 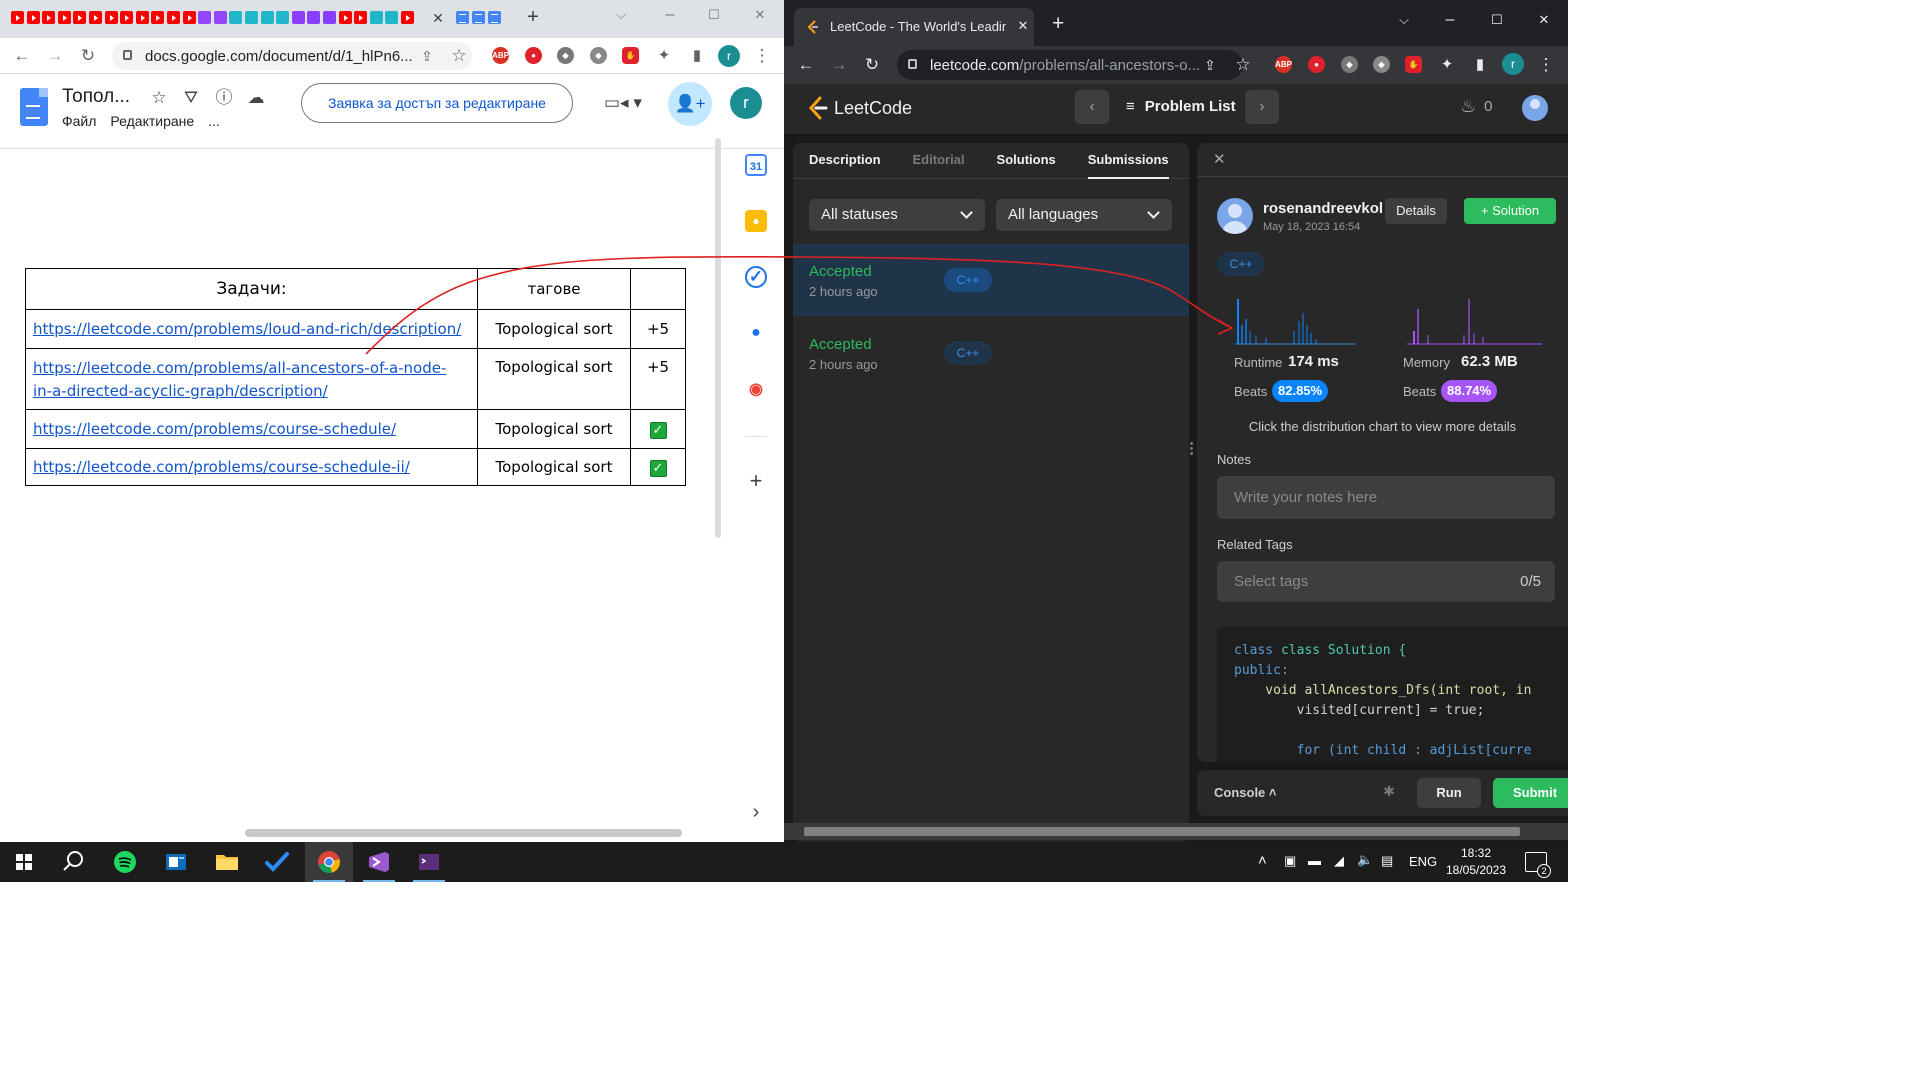 What do you see at coordinates (1128, 161) in the screenshot?
I see `tab-submissions: Submissions` at bounding box center [1128, 161].